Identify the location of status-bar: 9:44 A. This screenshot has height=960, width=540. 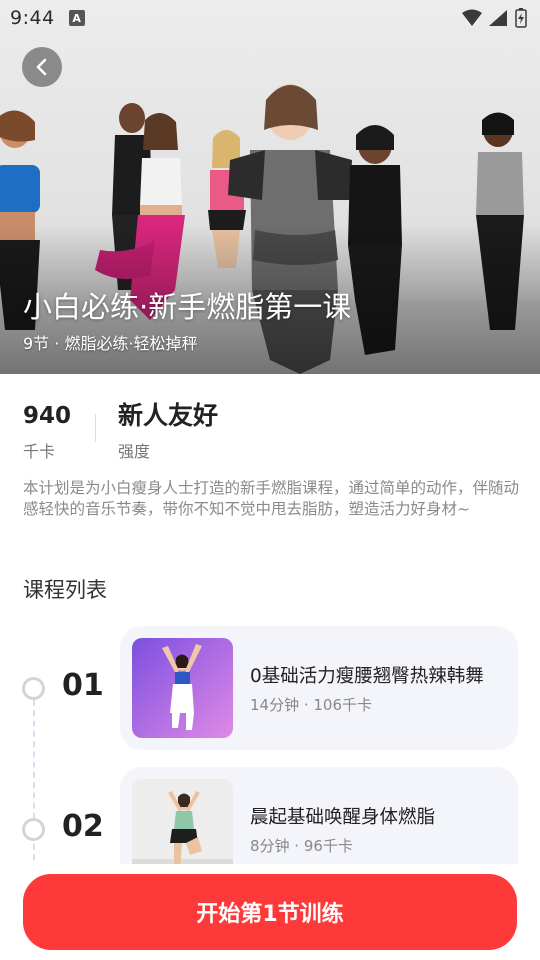
(270, 18).